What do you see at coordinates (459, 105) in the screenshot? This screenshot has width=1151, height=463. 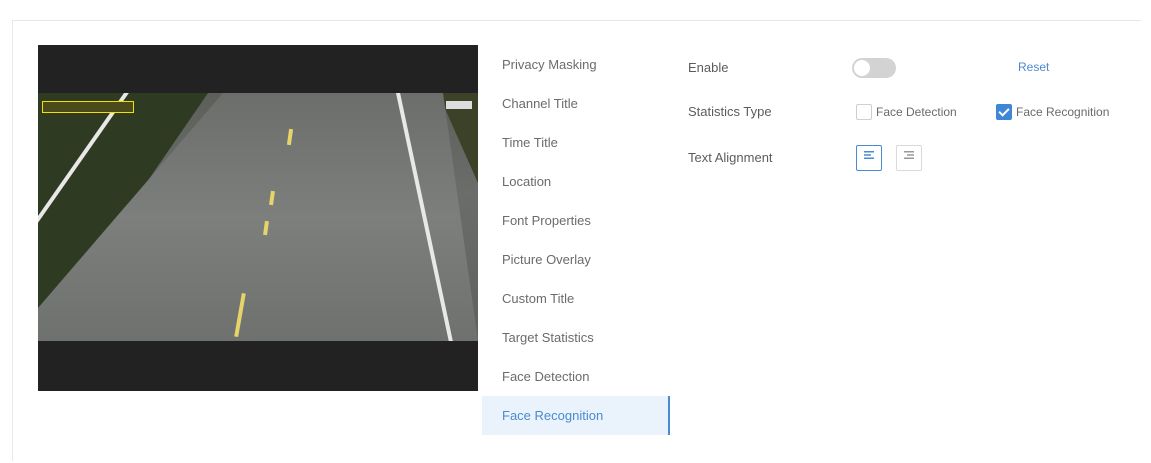 I see `osd-marker` at bounding box center [459, 105].